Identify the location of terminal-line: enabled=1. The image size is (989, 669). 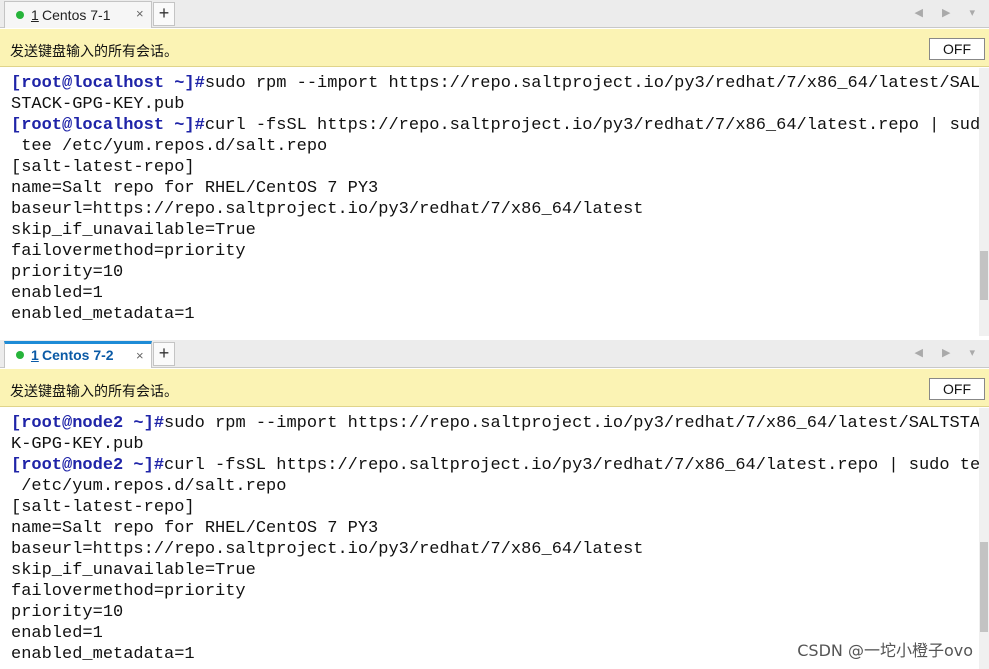
(495, 293).